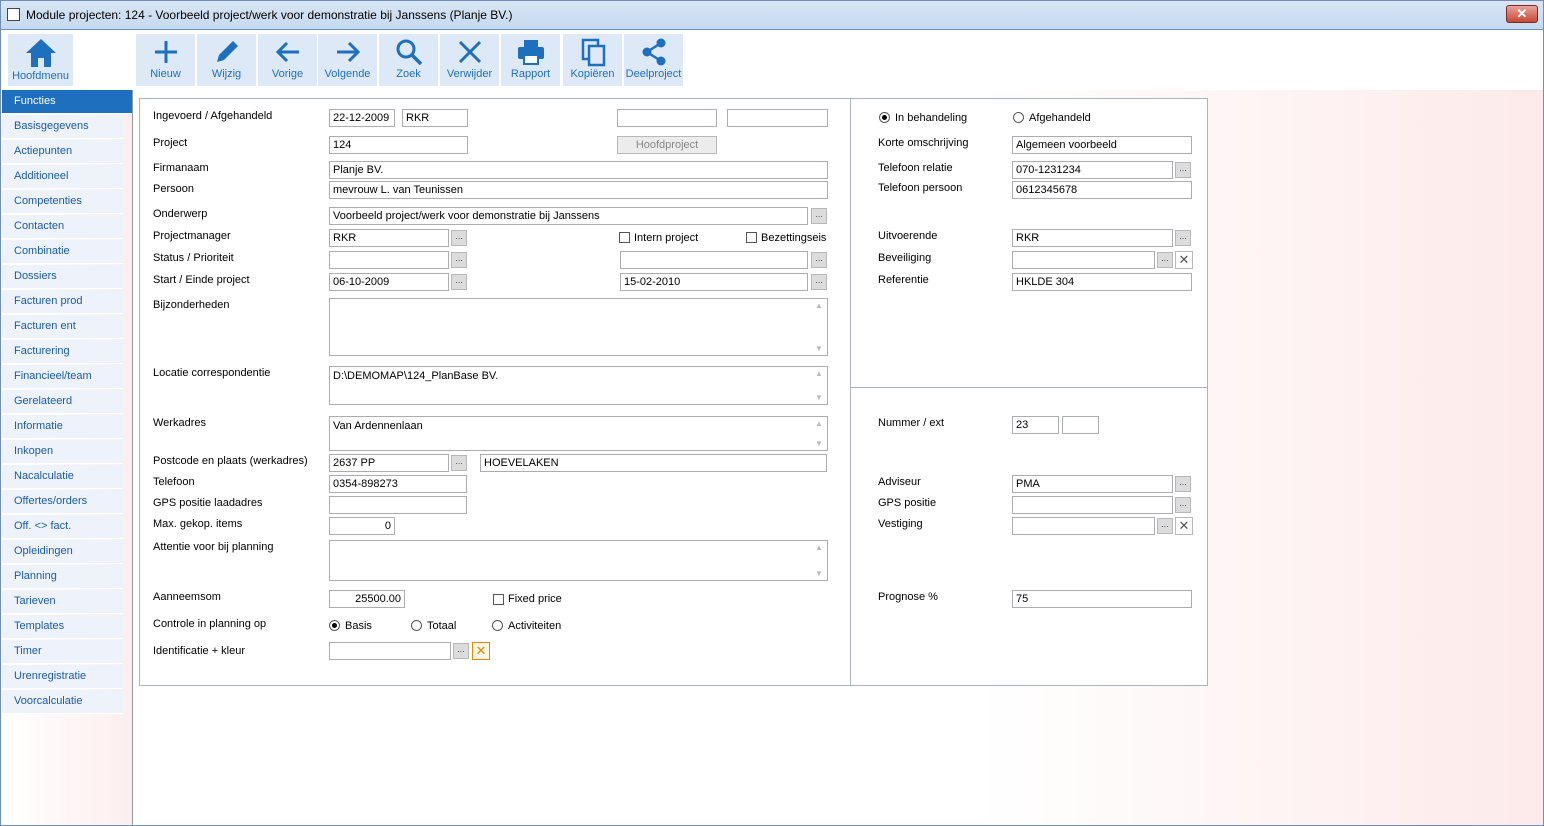  What do you see at coordinates (389, 282) in the screenshot?
I see `start-date-field: 06-10-2009` at bounding box center [389, 282].